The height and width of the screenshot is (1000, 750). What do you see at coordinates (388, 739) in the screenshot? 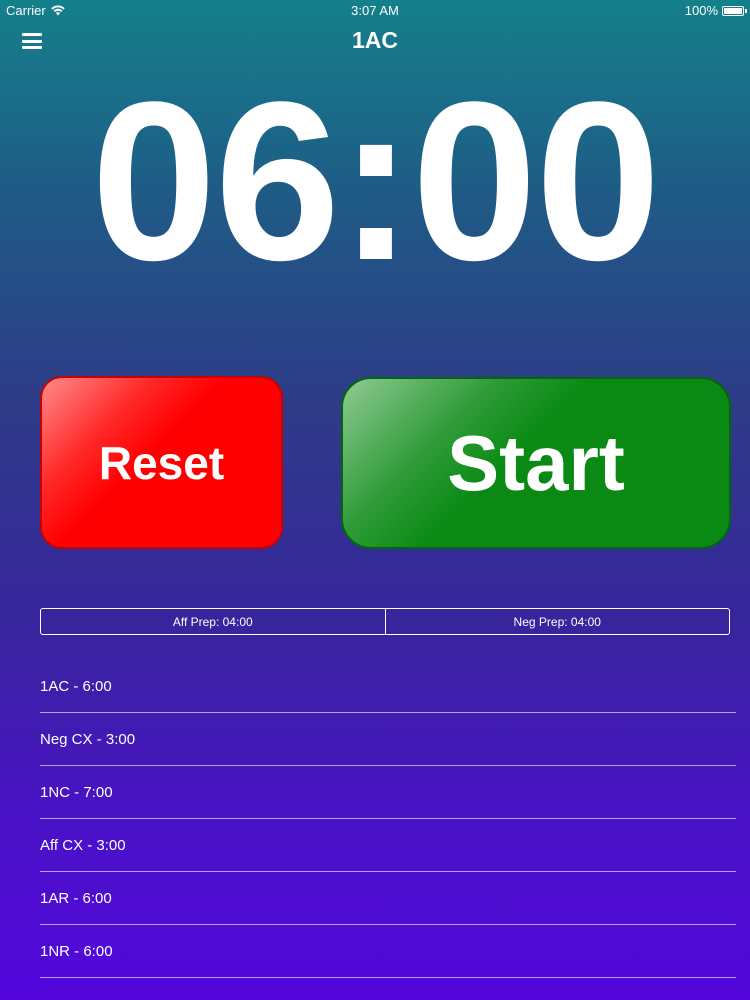
I see `speech-item-neg-cx: Neg CX - 3:00` at bounding box center [388, 739].